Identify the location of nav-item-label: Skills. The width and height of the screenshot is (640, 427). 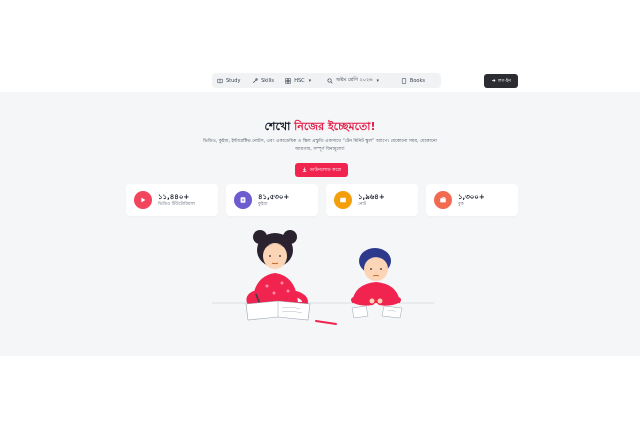
(267, 80).